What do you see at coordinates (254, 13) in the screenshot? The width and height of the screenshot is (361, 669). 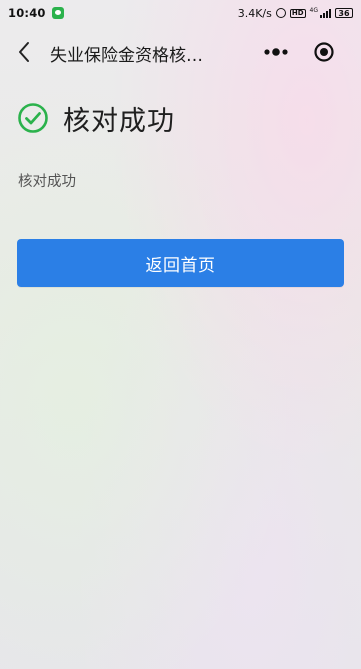 I see `network-speed: 3.4K/s` at bounding box center [254, 13].